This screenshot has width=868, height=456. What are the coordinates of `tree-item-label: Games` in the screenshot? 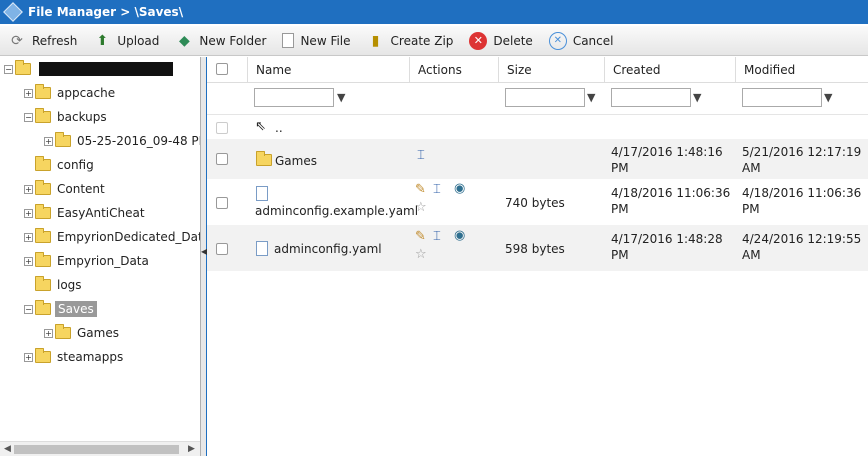 It's located at (98, 333).